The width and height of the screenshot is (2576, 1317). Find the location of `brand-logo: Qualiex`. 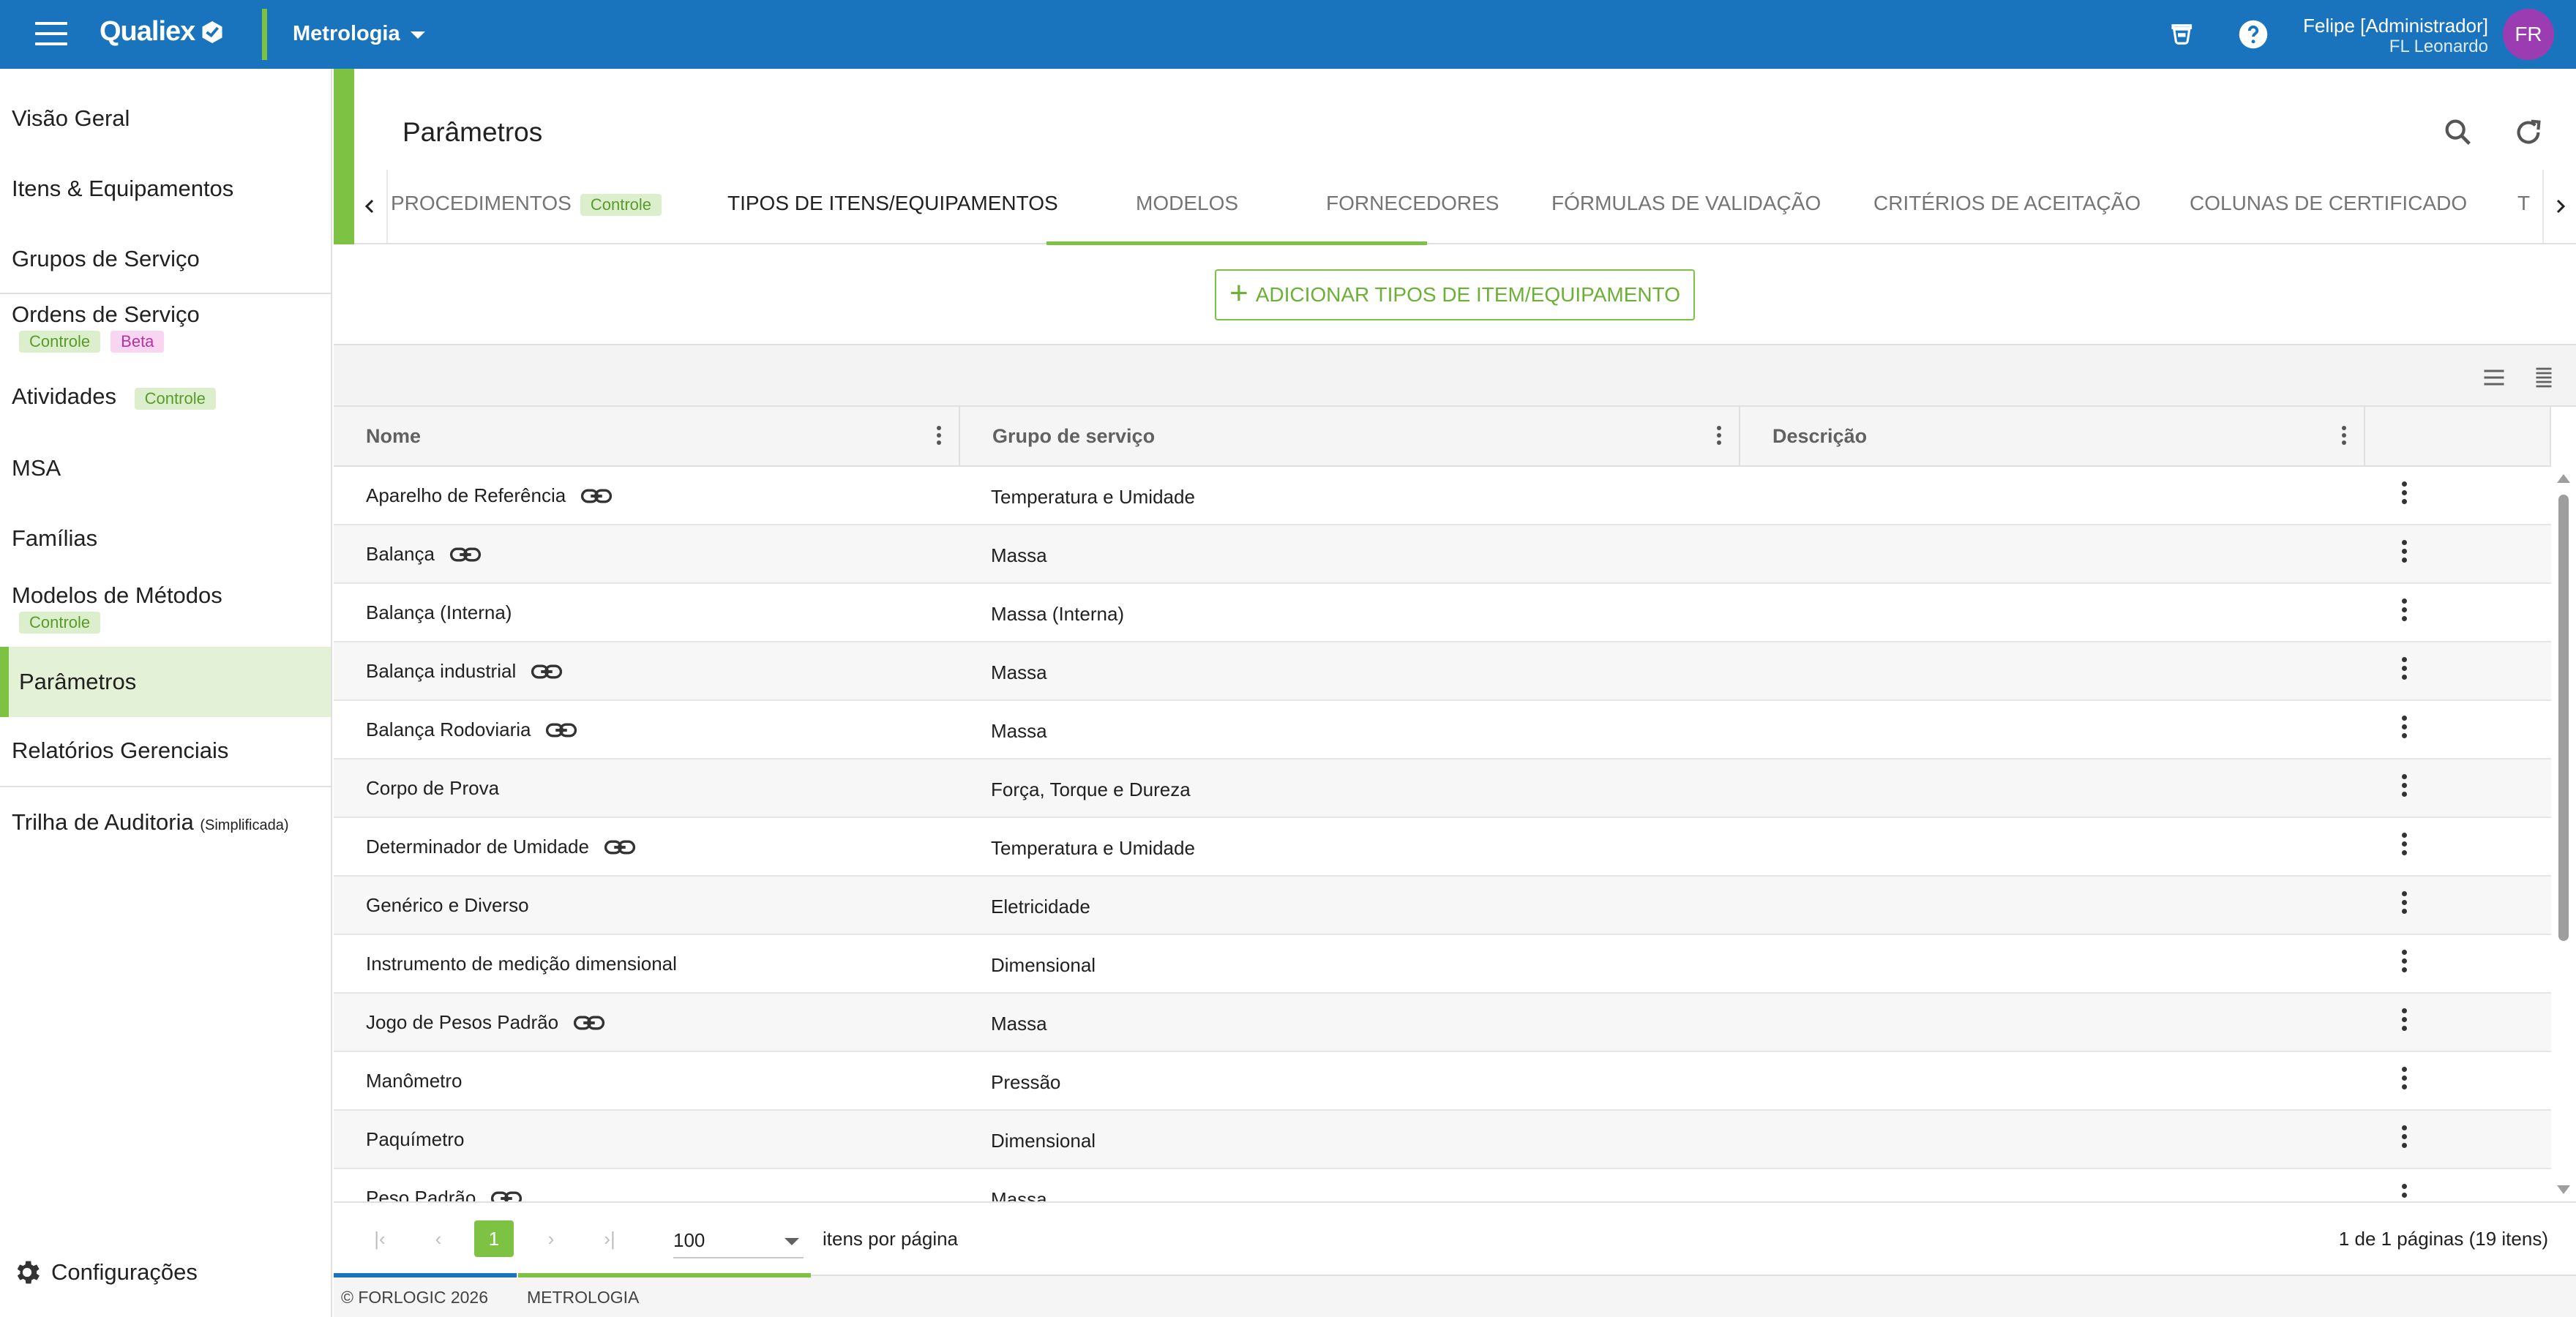

brand-logo: Qualiex is located at coordinates (162, 32).